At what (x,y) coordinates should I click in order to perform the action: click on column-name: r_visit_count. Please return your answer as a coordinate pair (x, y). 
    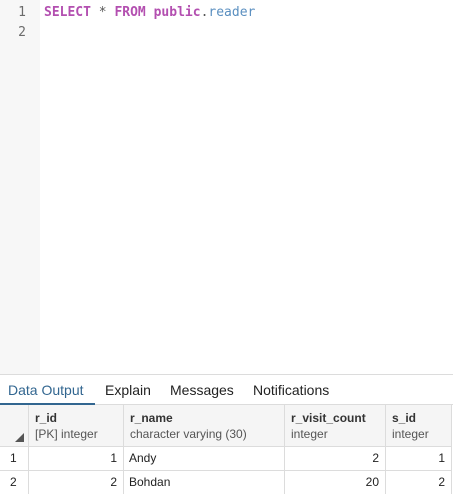
    Looking at the image, I should click on (328, 418).